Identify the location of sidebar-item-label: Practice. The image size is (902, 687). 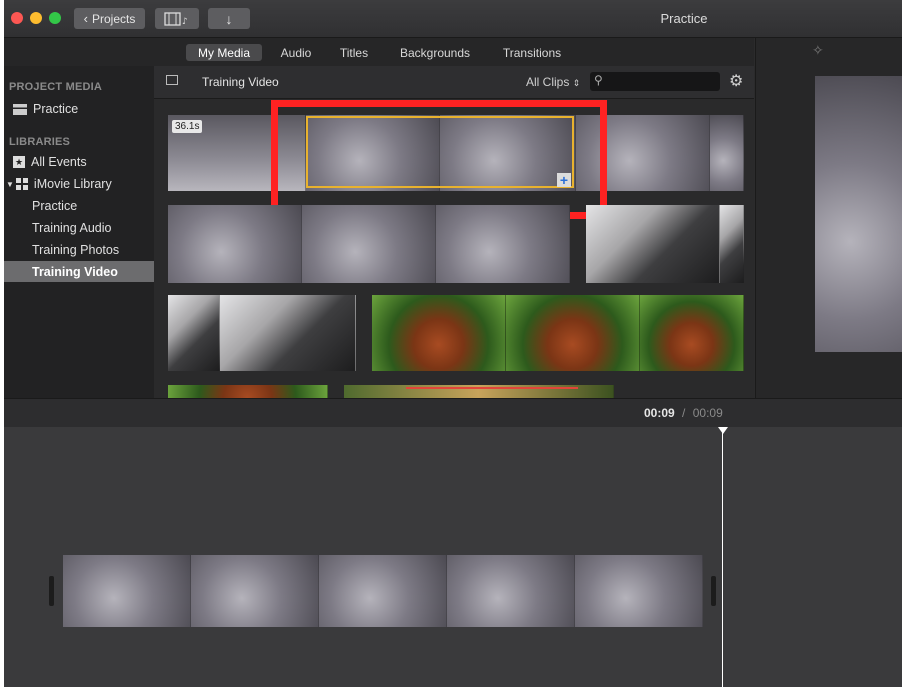
(56, 109).